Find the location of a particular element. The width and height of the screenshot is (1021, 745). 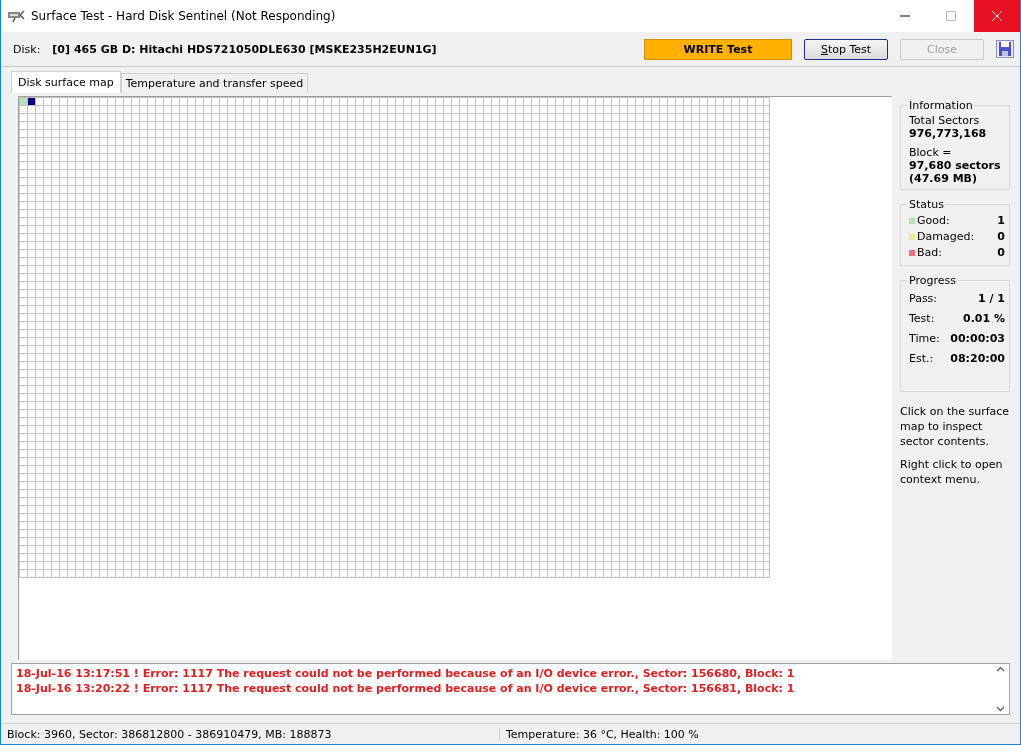

hint-text: Click on the surface map to inspect sector contents. is located at coordinates (955, 426).